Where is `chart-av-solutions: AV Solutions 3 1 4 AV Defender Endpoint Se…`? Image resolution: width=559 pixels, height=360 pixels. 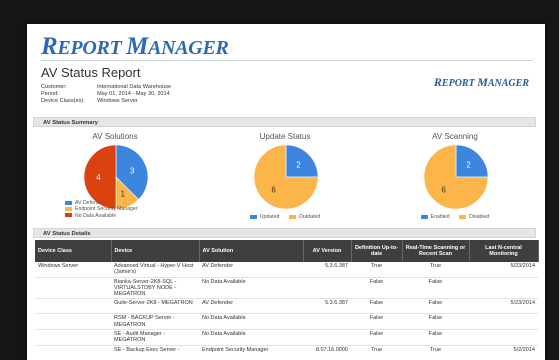 chart-av-solutions: AV Solutions 3 1 4 AV Defender Endpoint Se… is located at coordinates (115, 184).